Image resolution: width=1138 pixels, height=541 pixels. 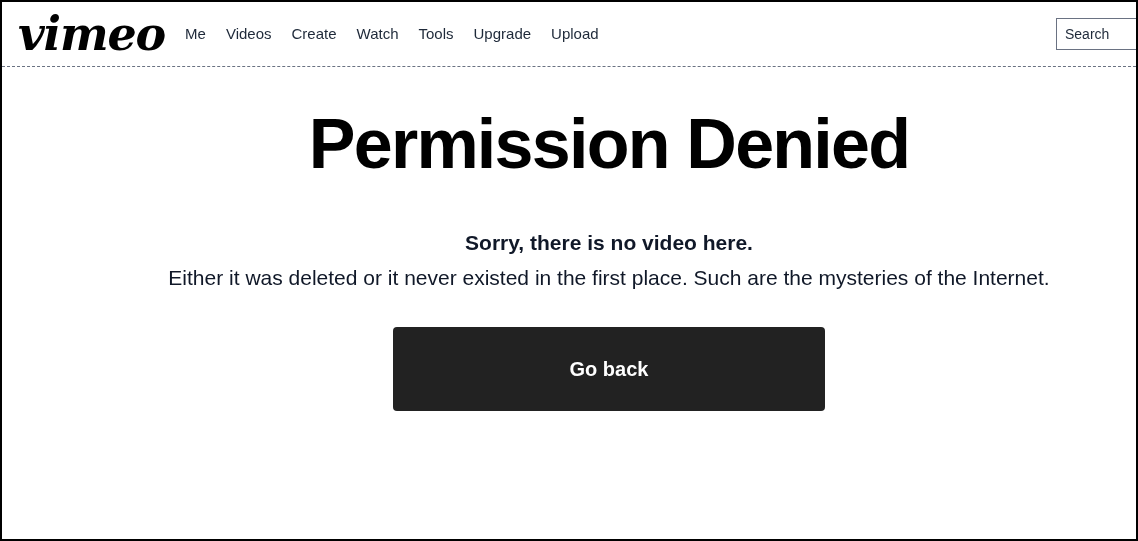 I want to click on nav-link: Upgrade, so click(x=502, y=34).